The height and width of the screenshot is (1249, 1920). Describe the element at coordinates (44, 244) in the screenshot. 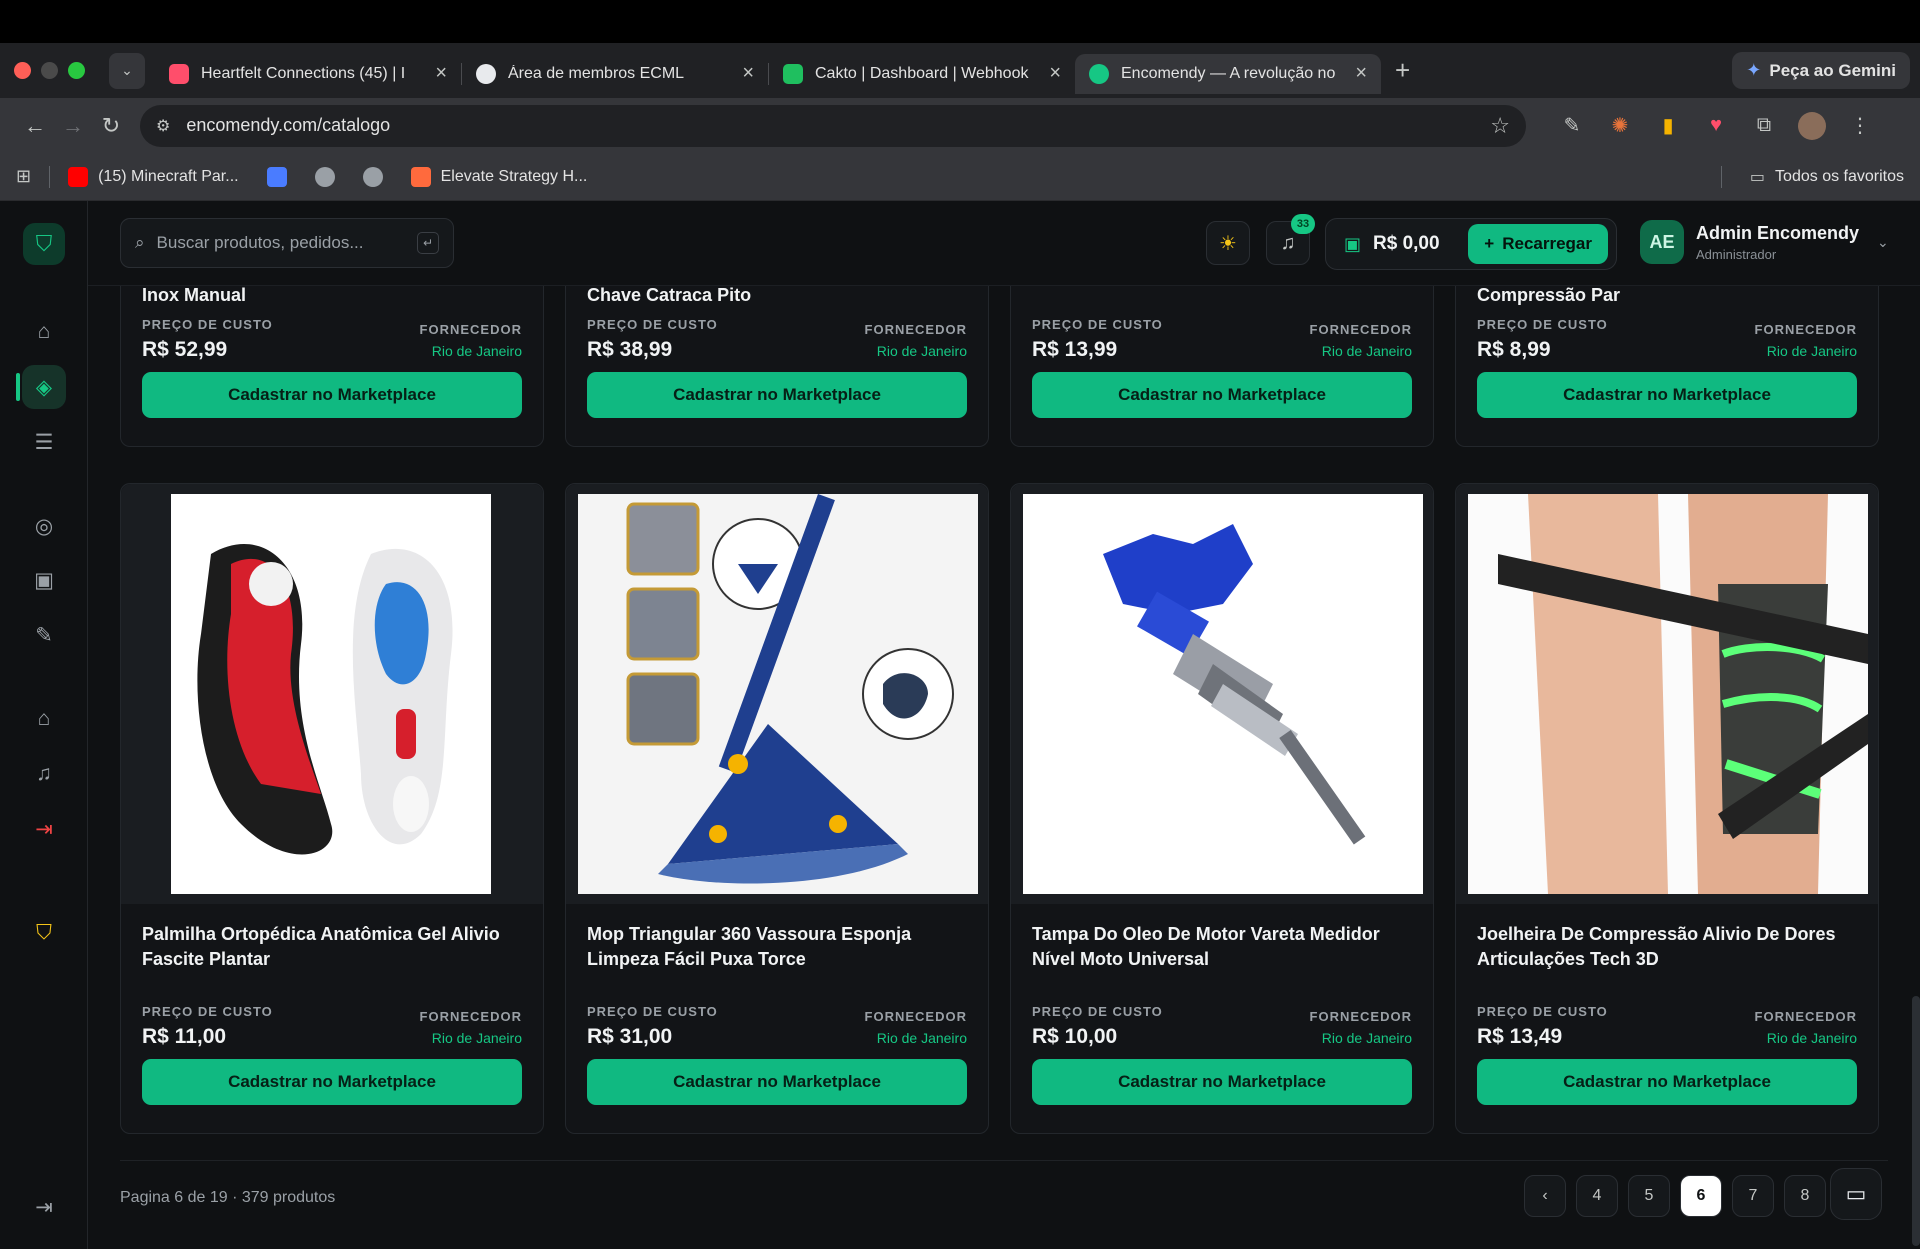

I see `encomendy-logo: ⛉` at that location.